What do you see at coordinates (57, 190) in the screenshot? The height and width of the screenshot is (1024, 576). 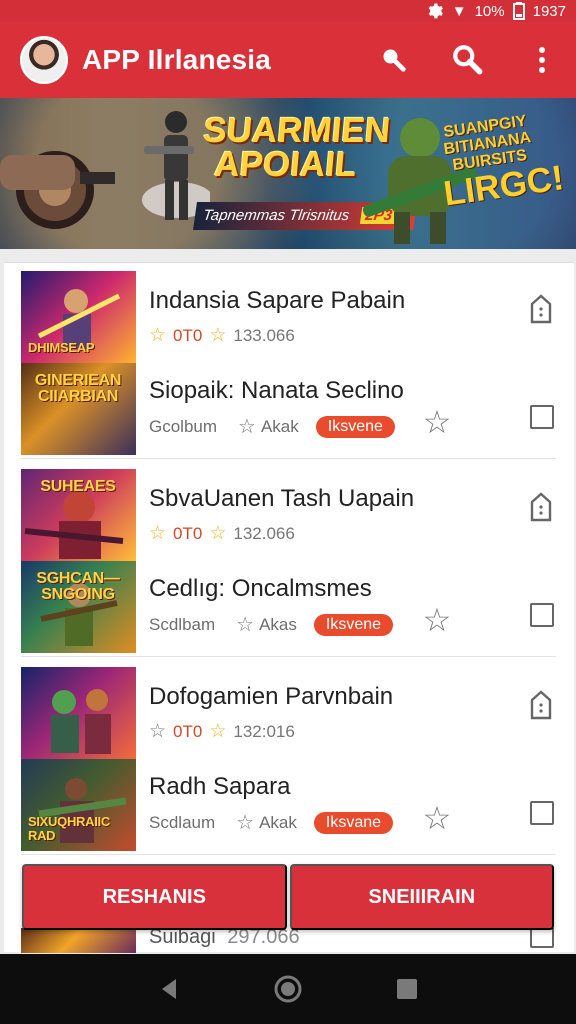 I see `machine-illustration` at bounding box center [57, 190].